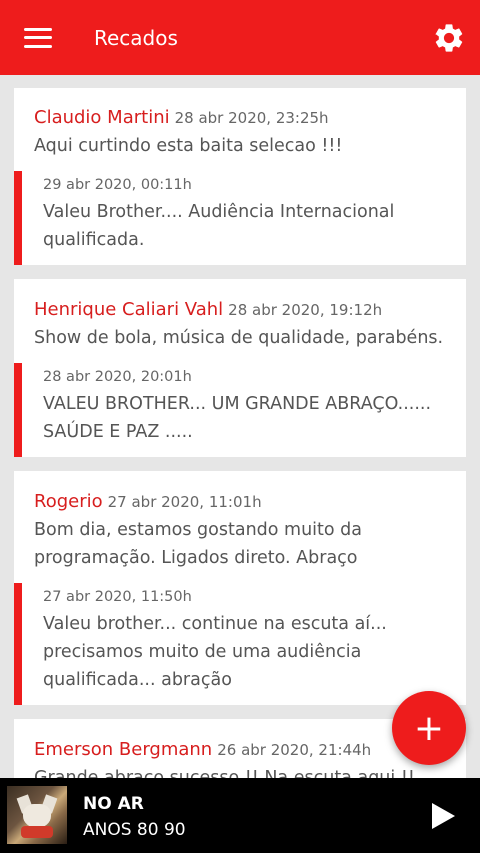  I want to click on message-author: Claudio Martini, so click(102, 117).